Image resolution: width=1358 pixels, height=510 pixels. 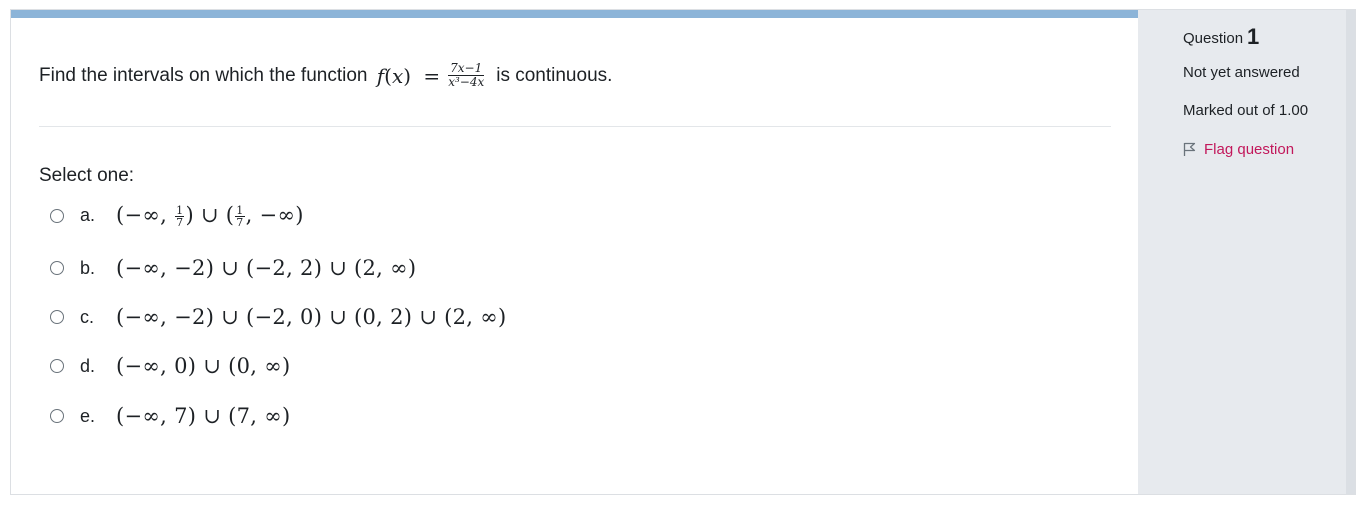 What do you see at coordinates (88, 365) in the screenshot?
I see `option-letter: d.` at bounding box center [88, 365].